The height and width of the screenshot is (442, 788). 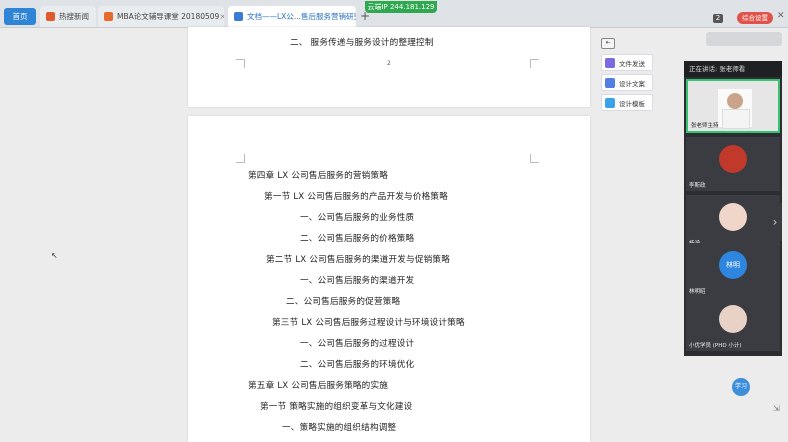 What do you see at coordinates (733, 69) in the screenshot?
I see `speaking-header: 正在讲话: 张老师看` at bounding box center [733, 69].